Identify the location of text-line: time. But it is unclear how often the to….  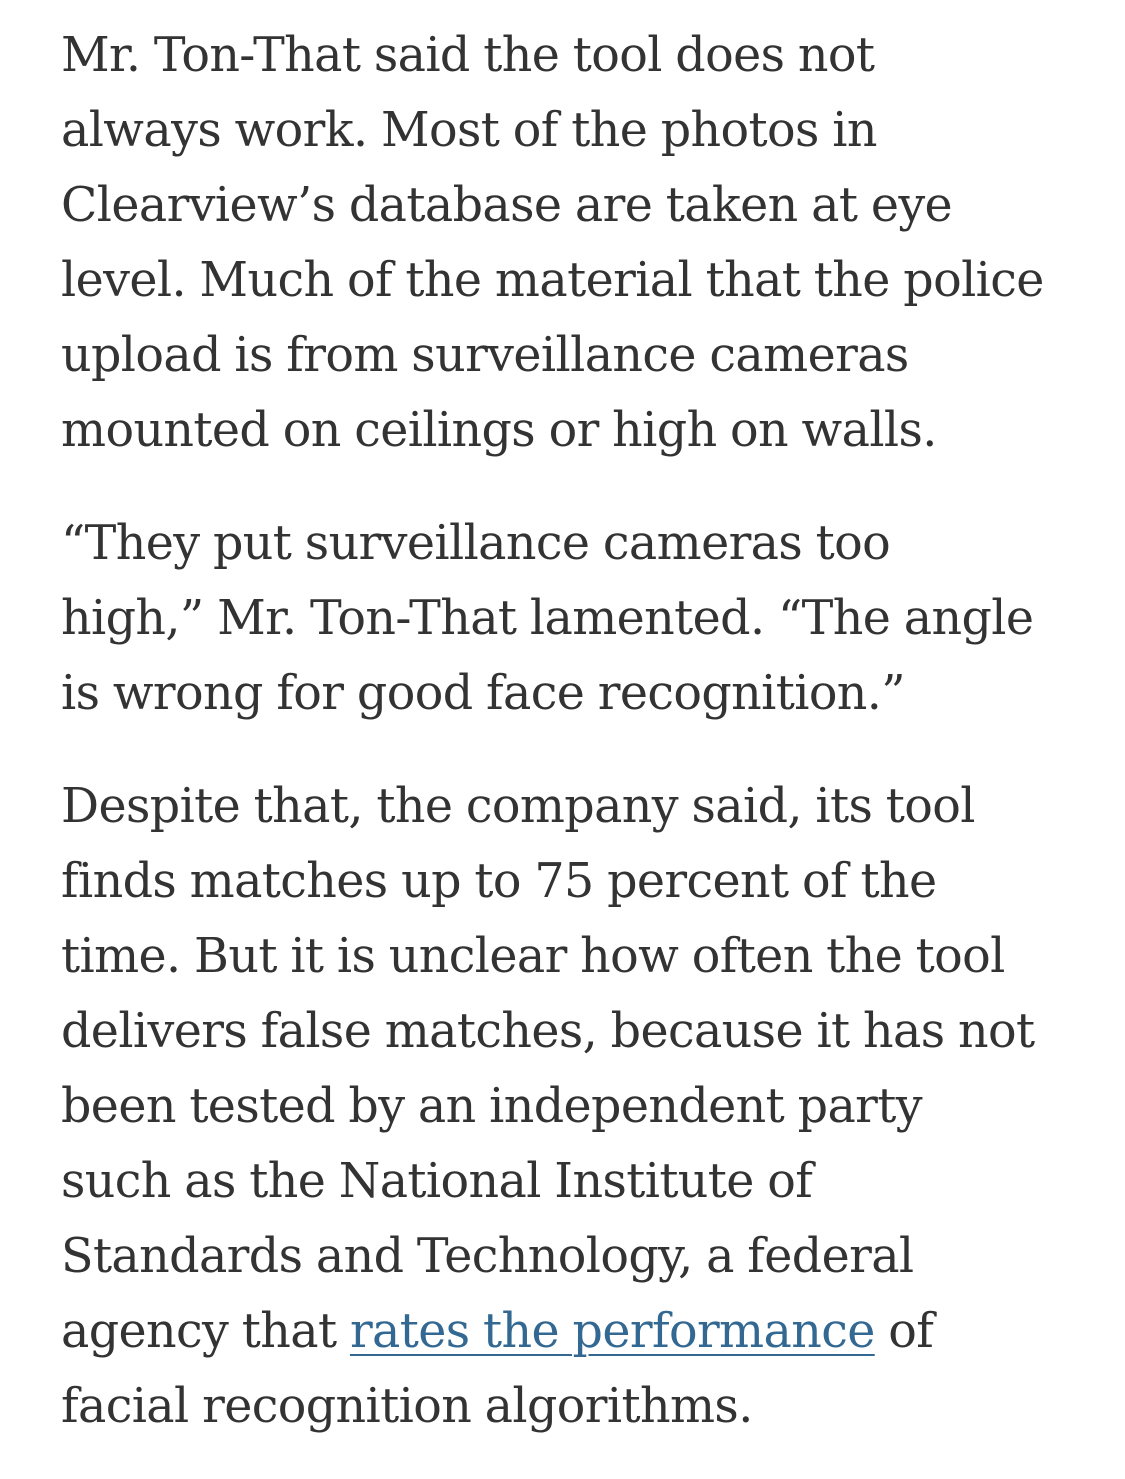
(533, 956).